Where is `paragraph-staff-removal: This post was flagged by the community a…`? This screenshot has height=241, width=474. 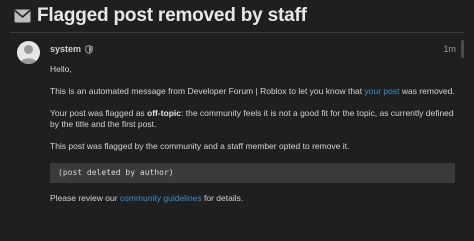 paragraph-staff-removal: This post was flagged by the community a… is located at coordinates (200, 146).